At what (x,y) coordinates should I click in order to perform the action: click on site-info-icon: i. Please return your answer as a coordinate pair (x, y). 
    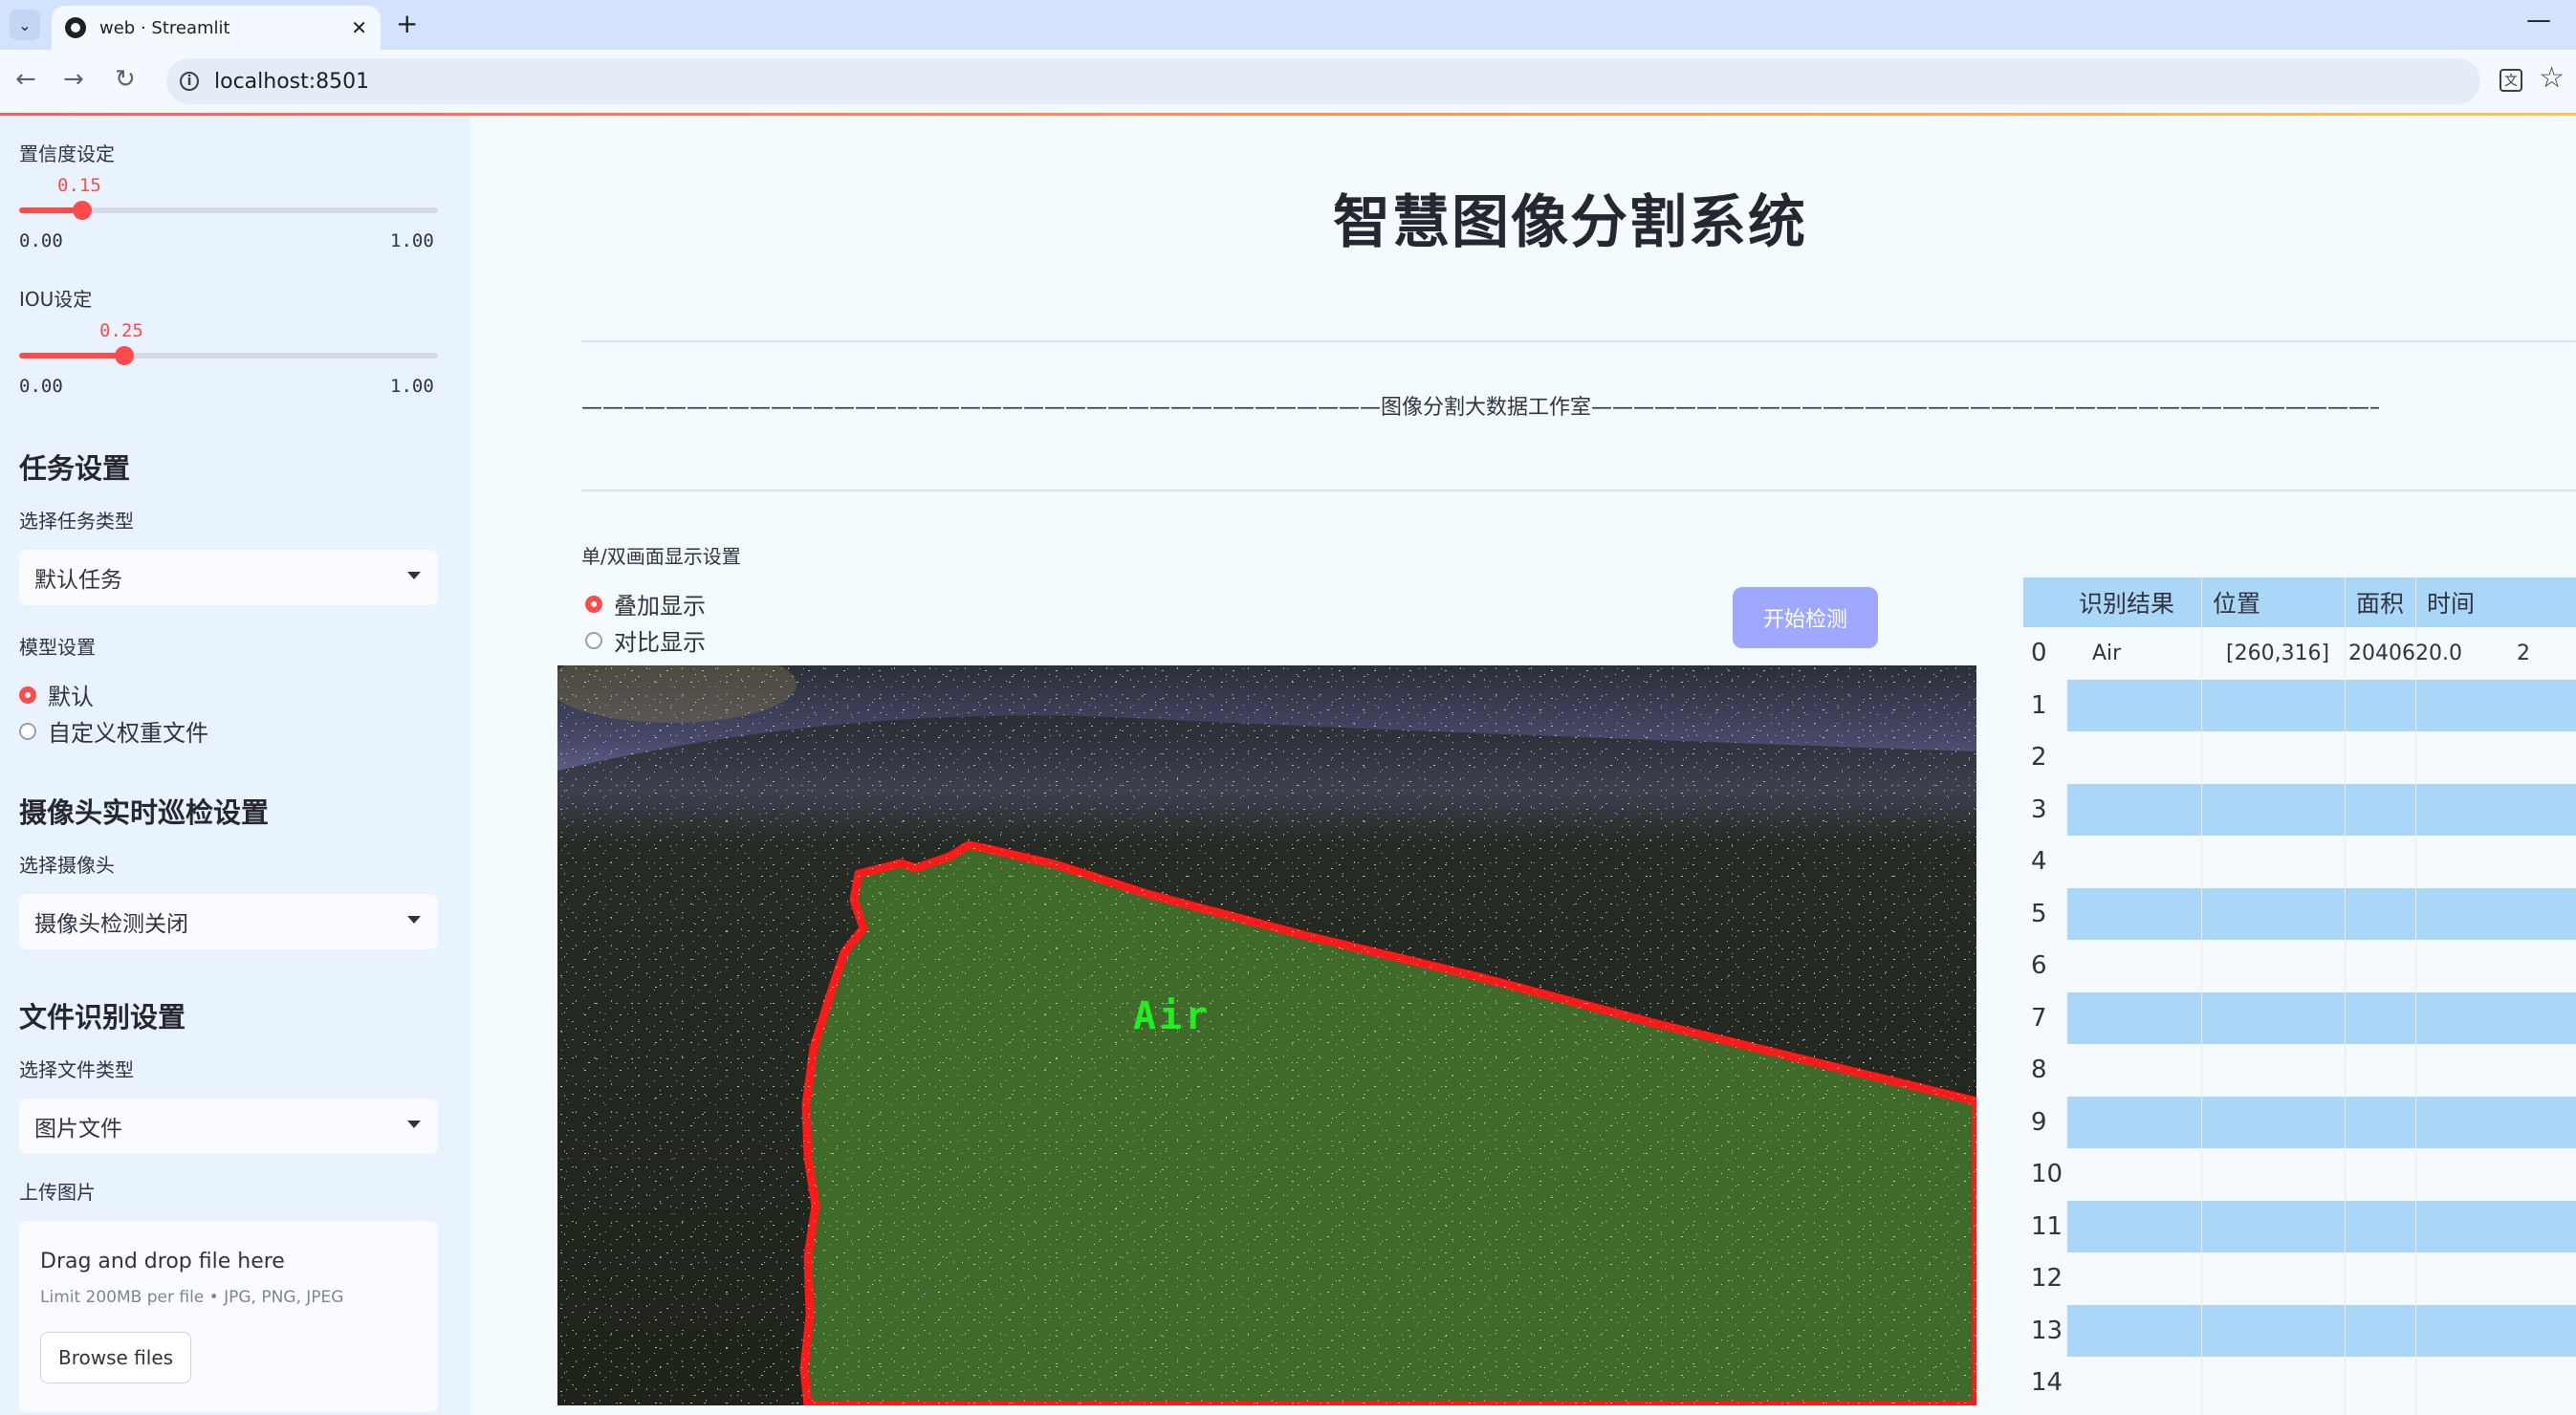
    Looking at the image, I should click on (189, 81).